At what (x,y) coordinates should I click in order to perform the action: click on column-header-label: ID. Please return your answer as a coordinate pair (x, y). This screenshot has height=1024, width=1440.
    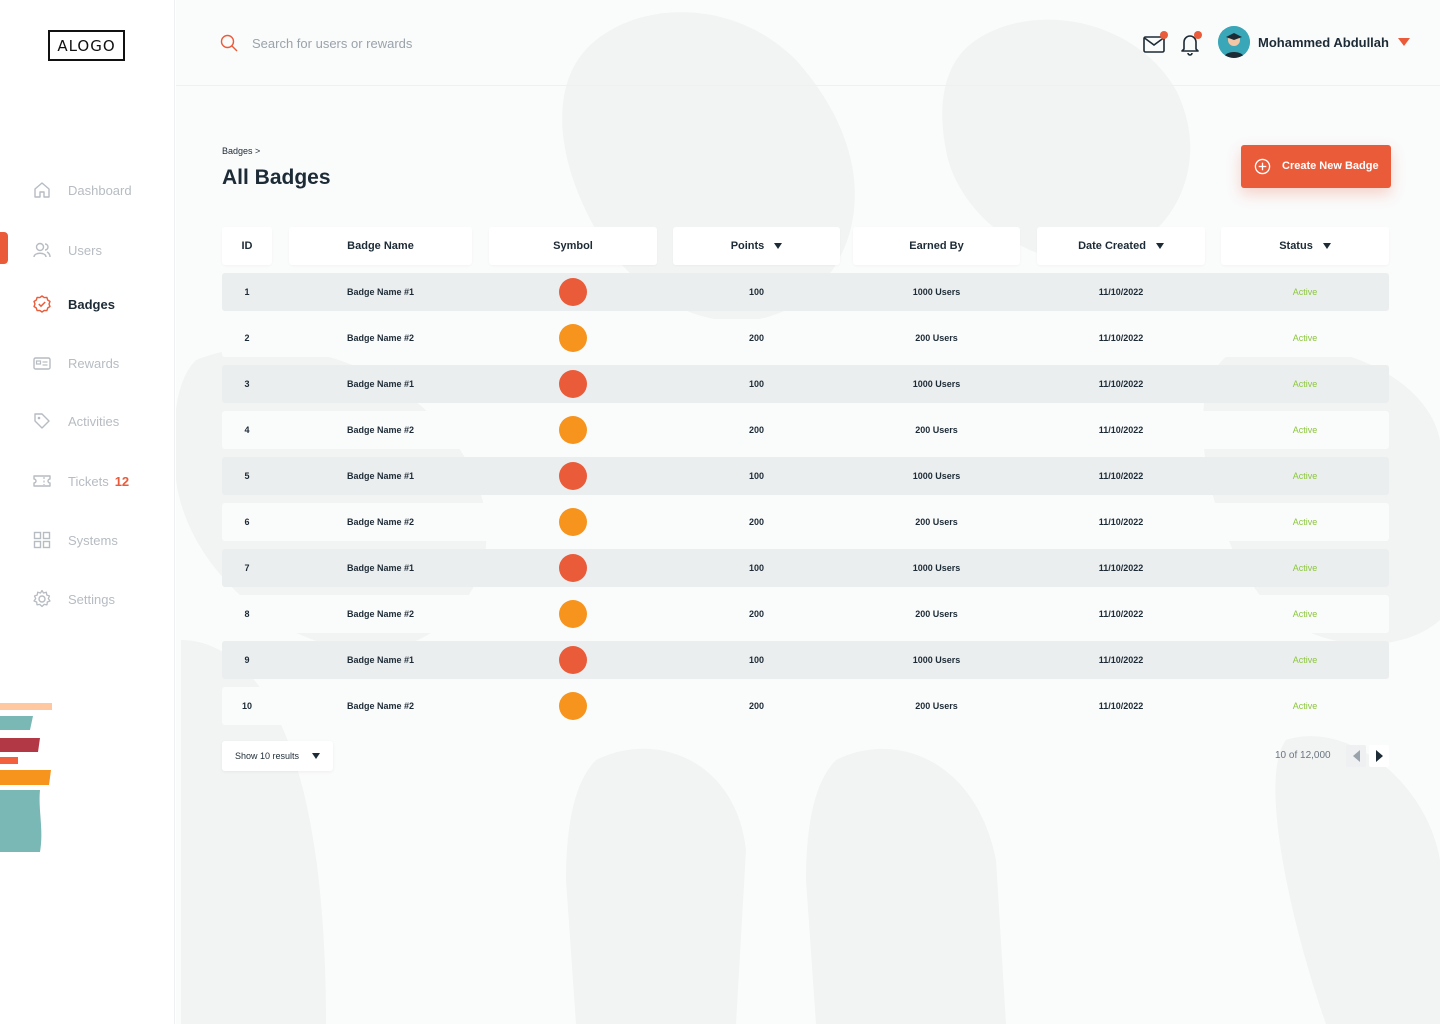
    Looking at the image, I should click on (247, 246).